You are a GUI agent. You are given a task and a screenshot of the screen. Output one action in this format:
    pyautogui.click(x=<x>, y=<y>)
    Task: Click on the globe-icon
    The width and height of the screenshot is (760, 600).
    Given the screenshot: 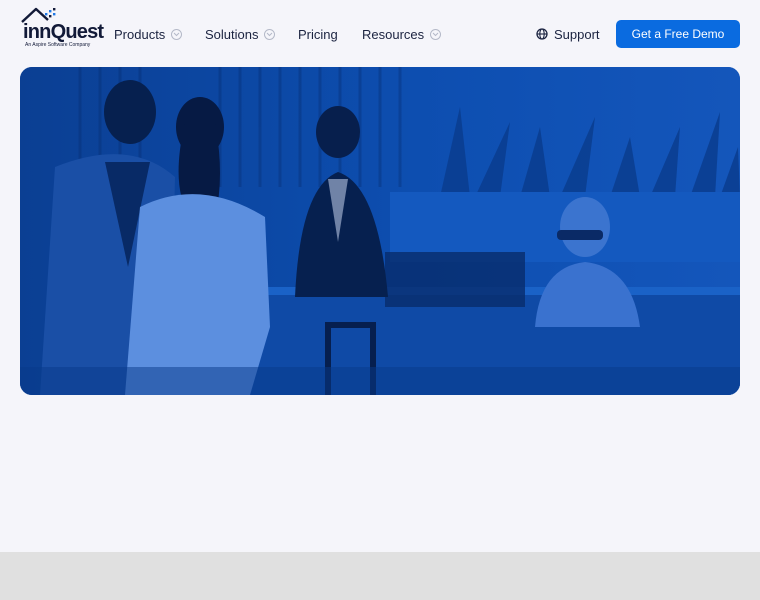 What is the action you would take?
    pyautogui.click(x=542, y=34)
    